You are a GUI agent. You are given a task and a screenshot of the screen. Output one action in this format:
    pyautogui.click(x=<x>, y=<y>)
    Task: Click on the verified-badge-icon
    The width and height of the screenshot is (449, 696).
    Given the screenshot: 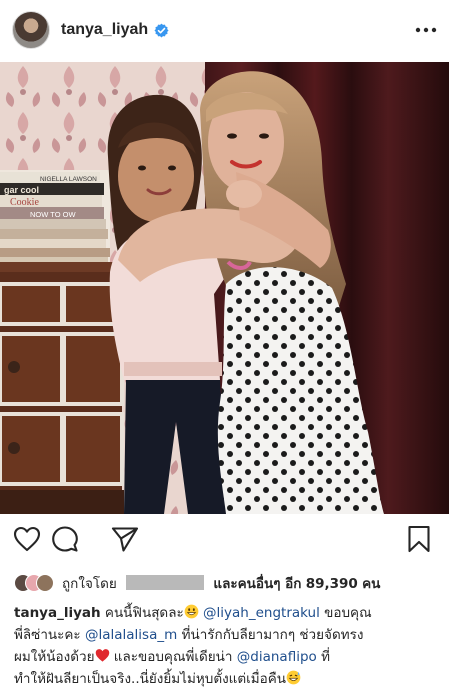 What is the action you would take?
    pyautogui.click(x=161, y=30)
    